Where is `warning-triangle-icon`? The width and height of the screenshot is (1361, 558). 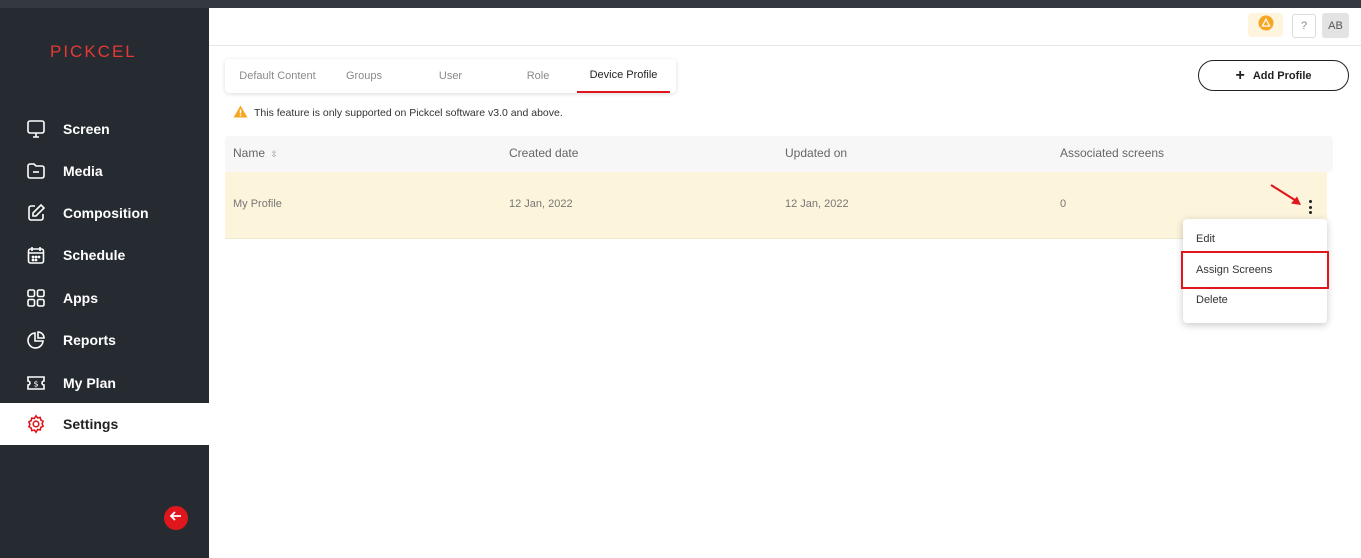
warning-triangle-icon is located at coordinates (240, 113).